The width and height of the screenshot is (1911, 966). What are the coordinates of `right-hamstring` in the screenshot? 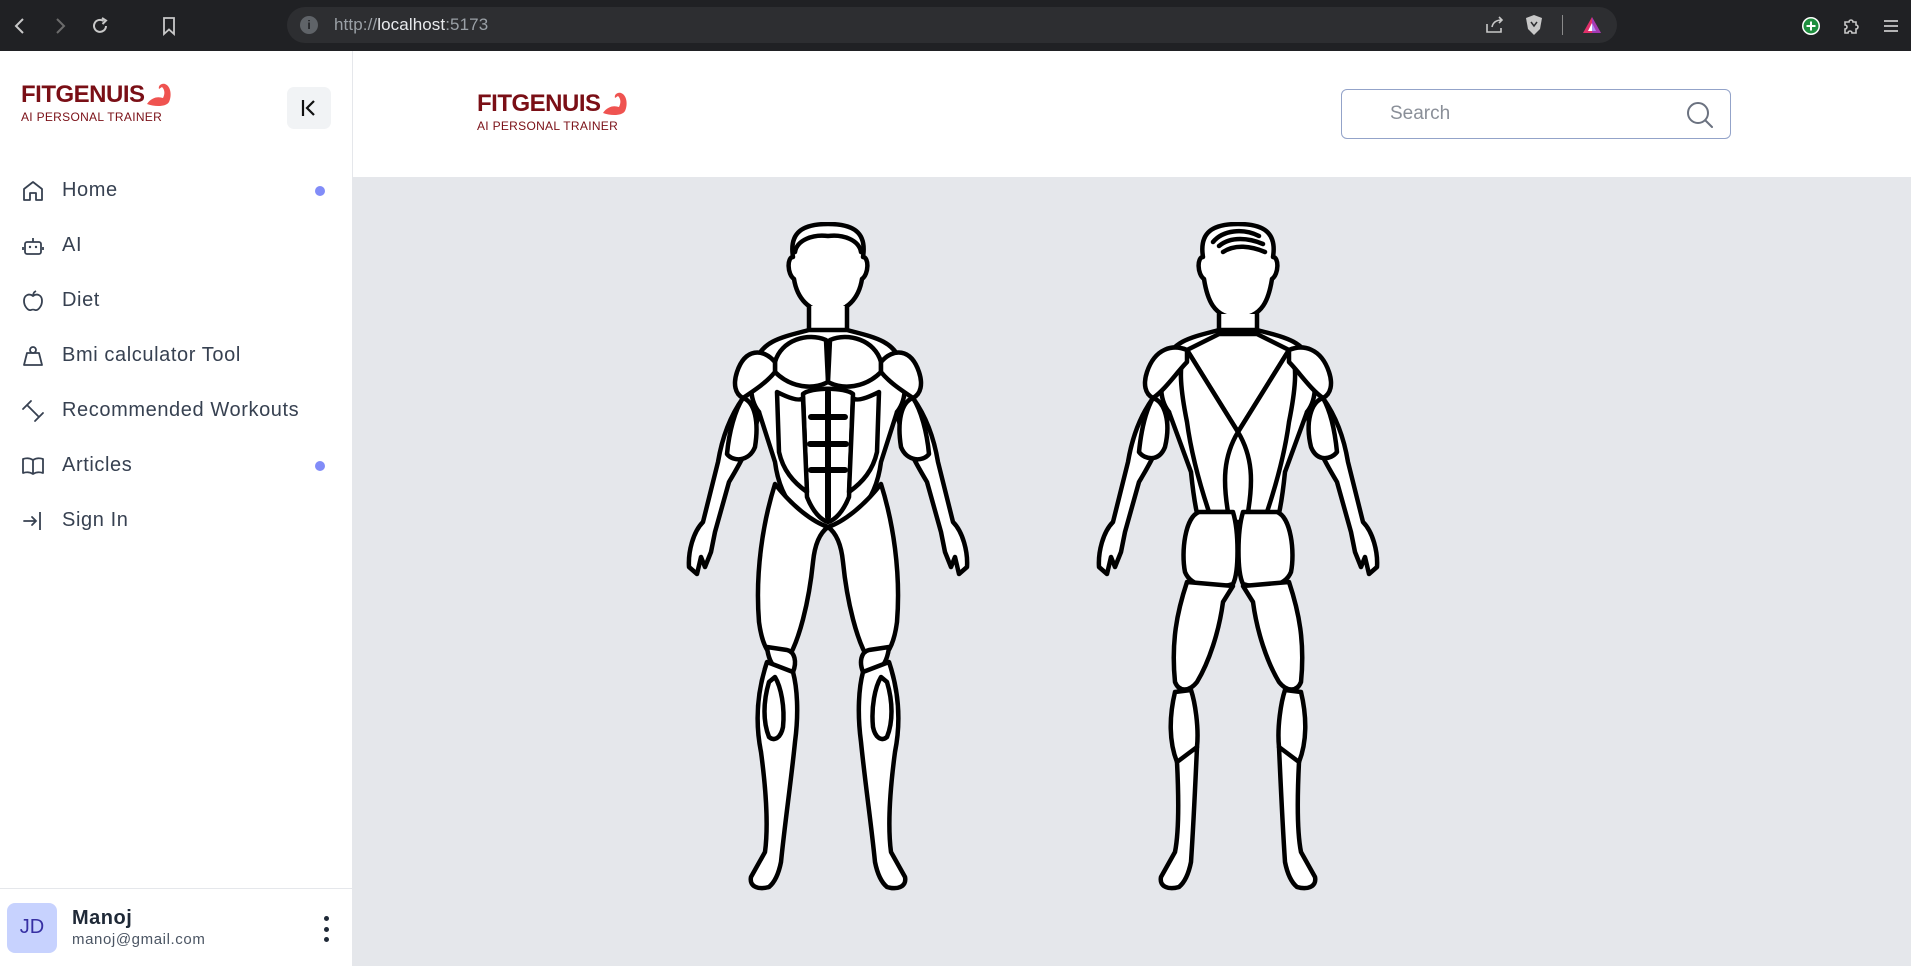 It's located at (1272, 635).